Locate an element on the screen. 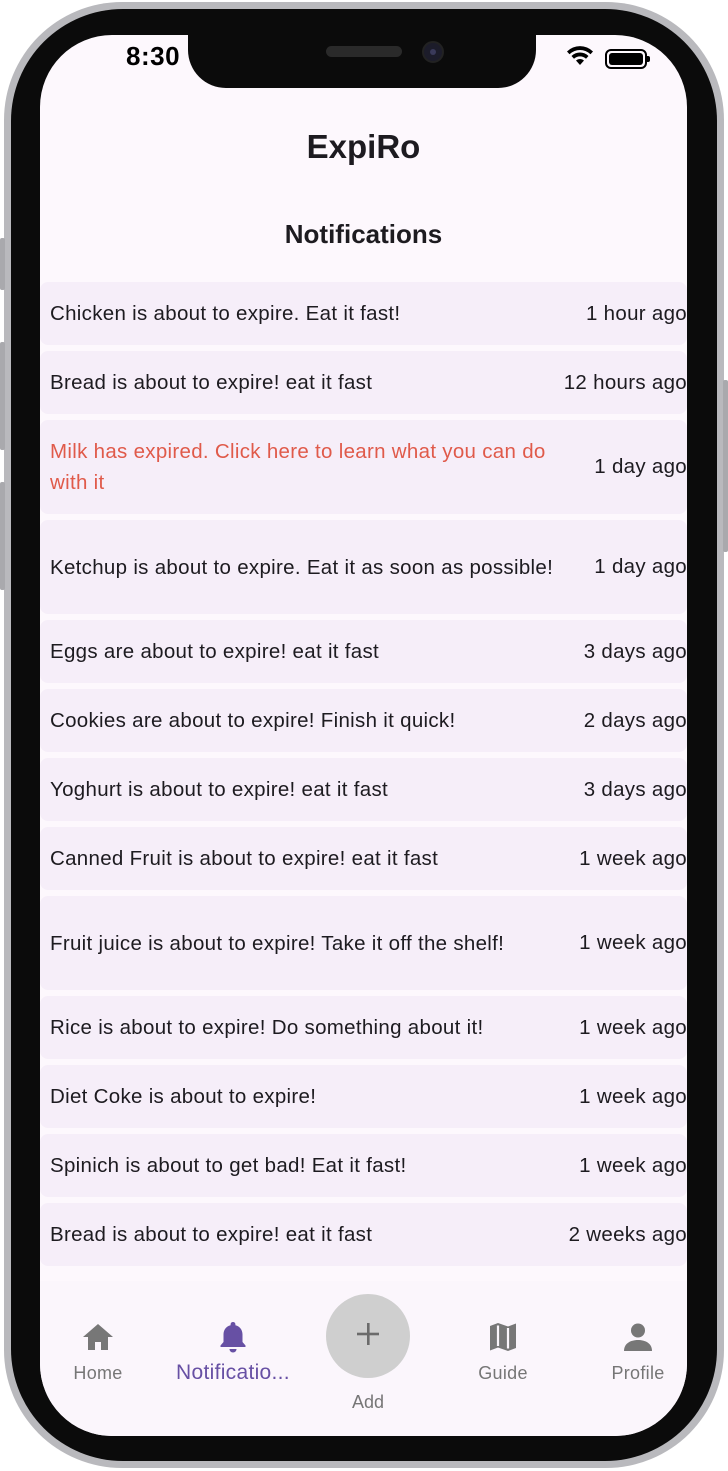 The width and height of the screenshot is (728, 1471). notification-message: Chicken is about to expire. Eat it fast! is located at coordinates (225, 313).